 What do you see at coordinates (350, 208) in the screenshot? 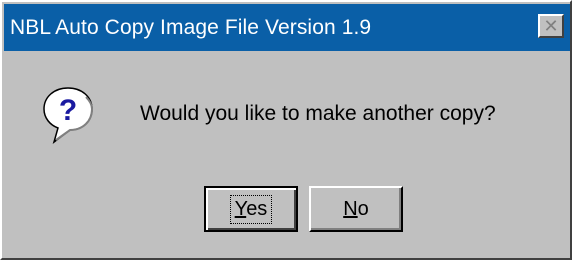
I see `no-mnemonic: N` at bounding box center [350, 208].